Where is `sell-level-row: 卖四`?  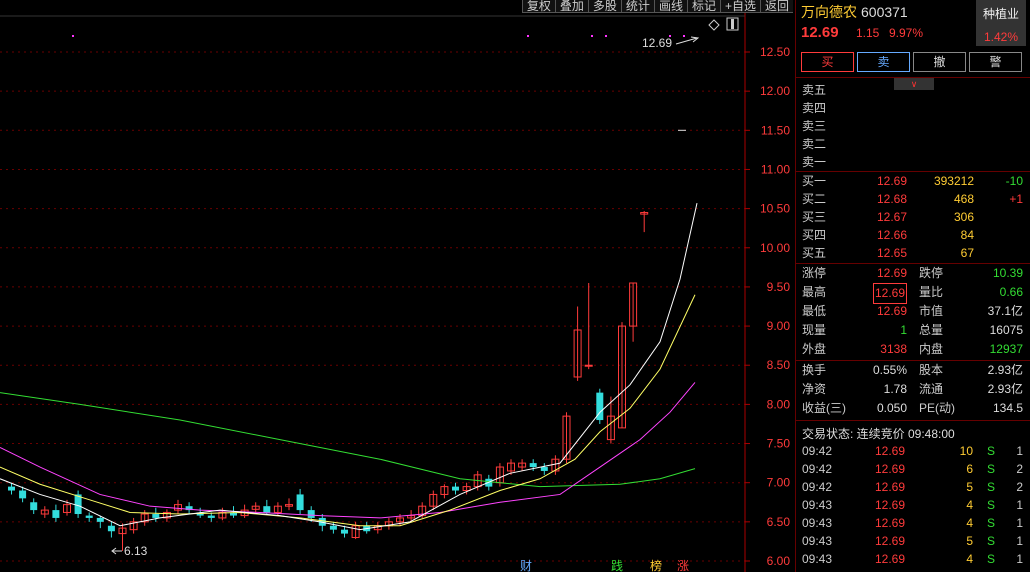 sell-level-row: 卖四 is located at coordinates (913, 108).